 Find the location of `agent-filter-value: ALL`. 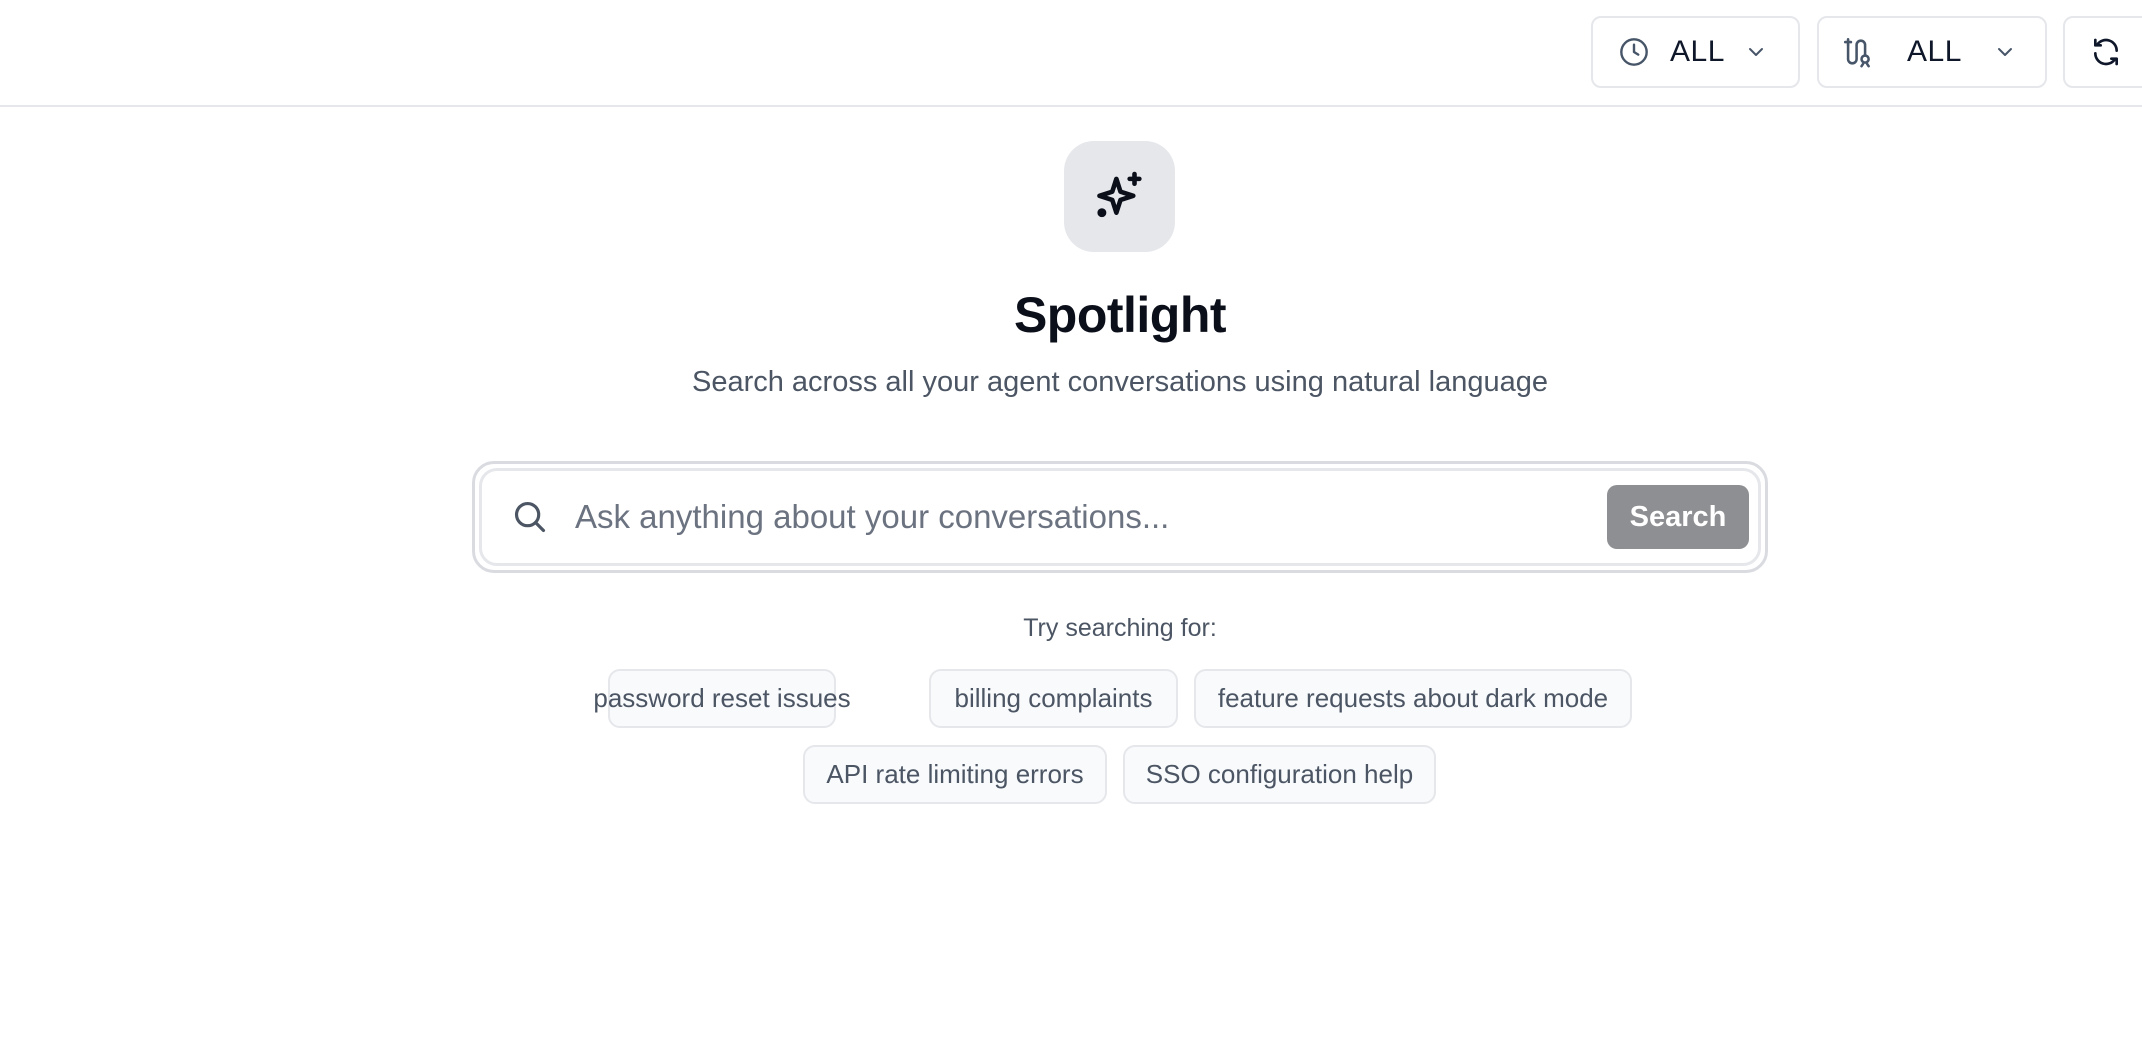

agent-filter-value: ALL is located at coordinates (1934, 51).